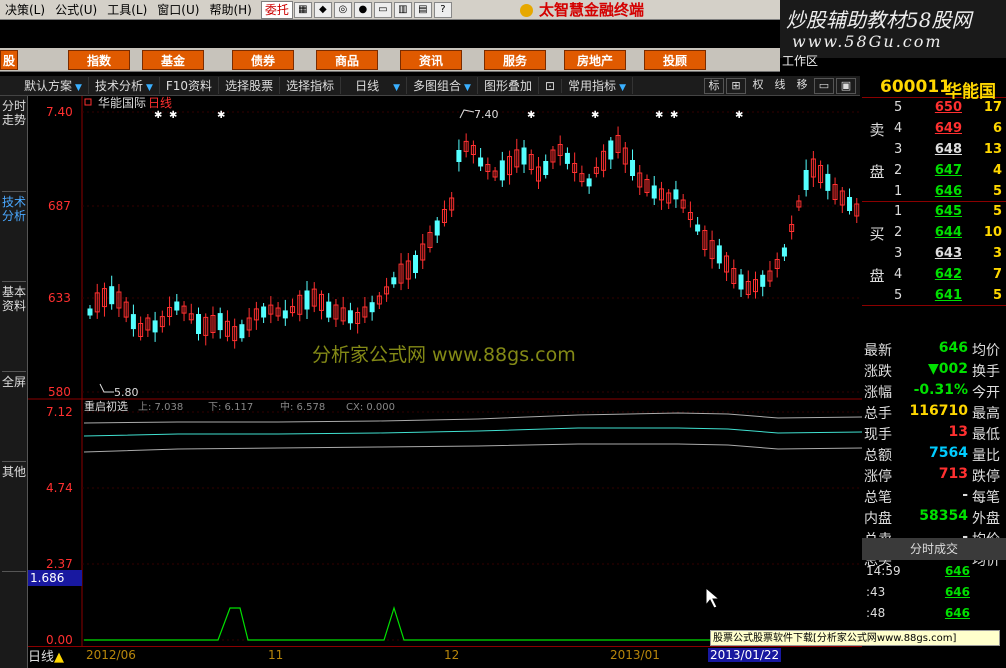 Image resolution: width=1006 pixels, height=668 pixels. What do you see at coordinates (736, 85) in the screenshot?
I see `tb-grid-icon: ⊞` at bounding box center [736, 85].